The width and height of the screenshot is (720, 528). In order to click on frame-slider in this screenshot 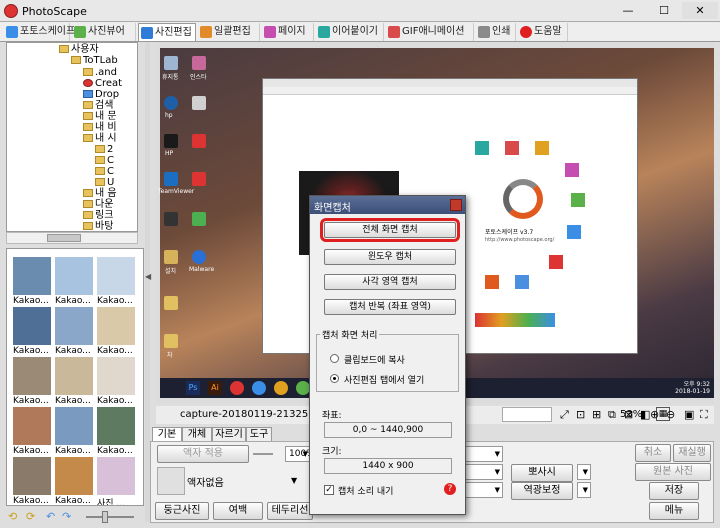, I will do `click(263, 454)`.